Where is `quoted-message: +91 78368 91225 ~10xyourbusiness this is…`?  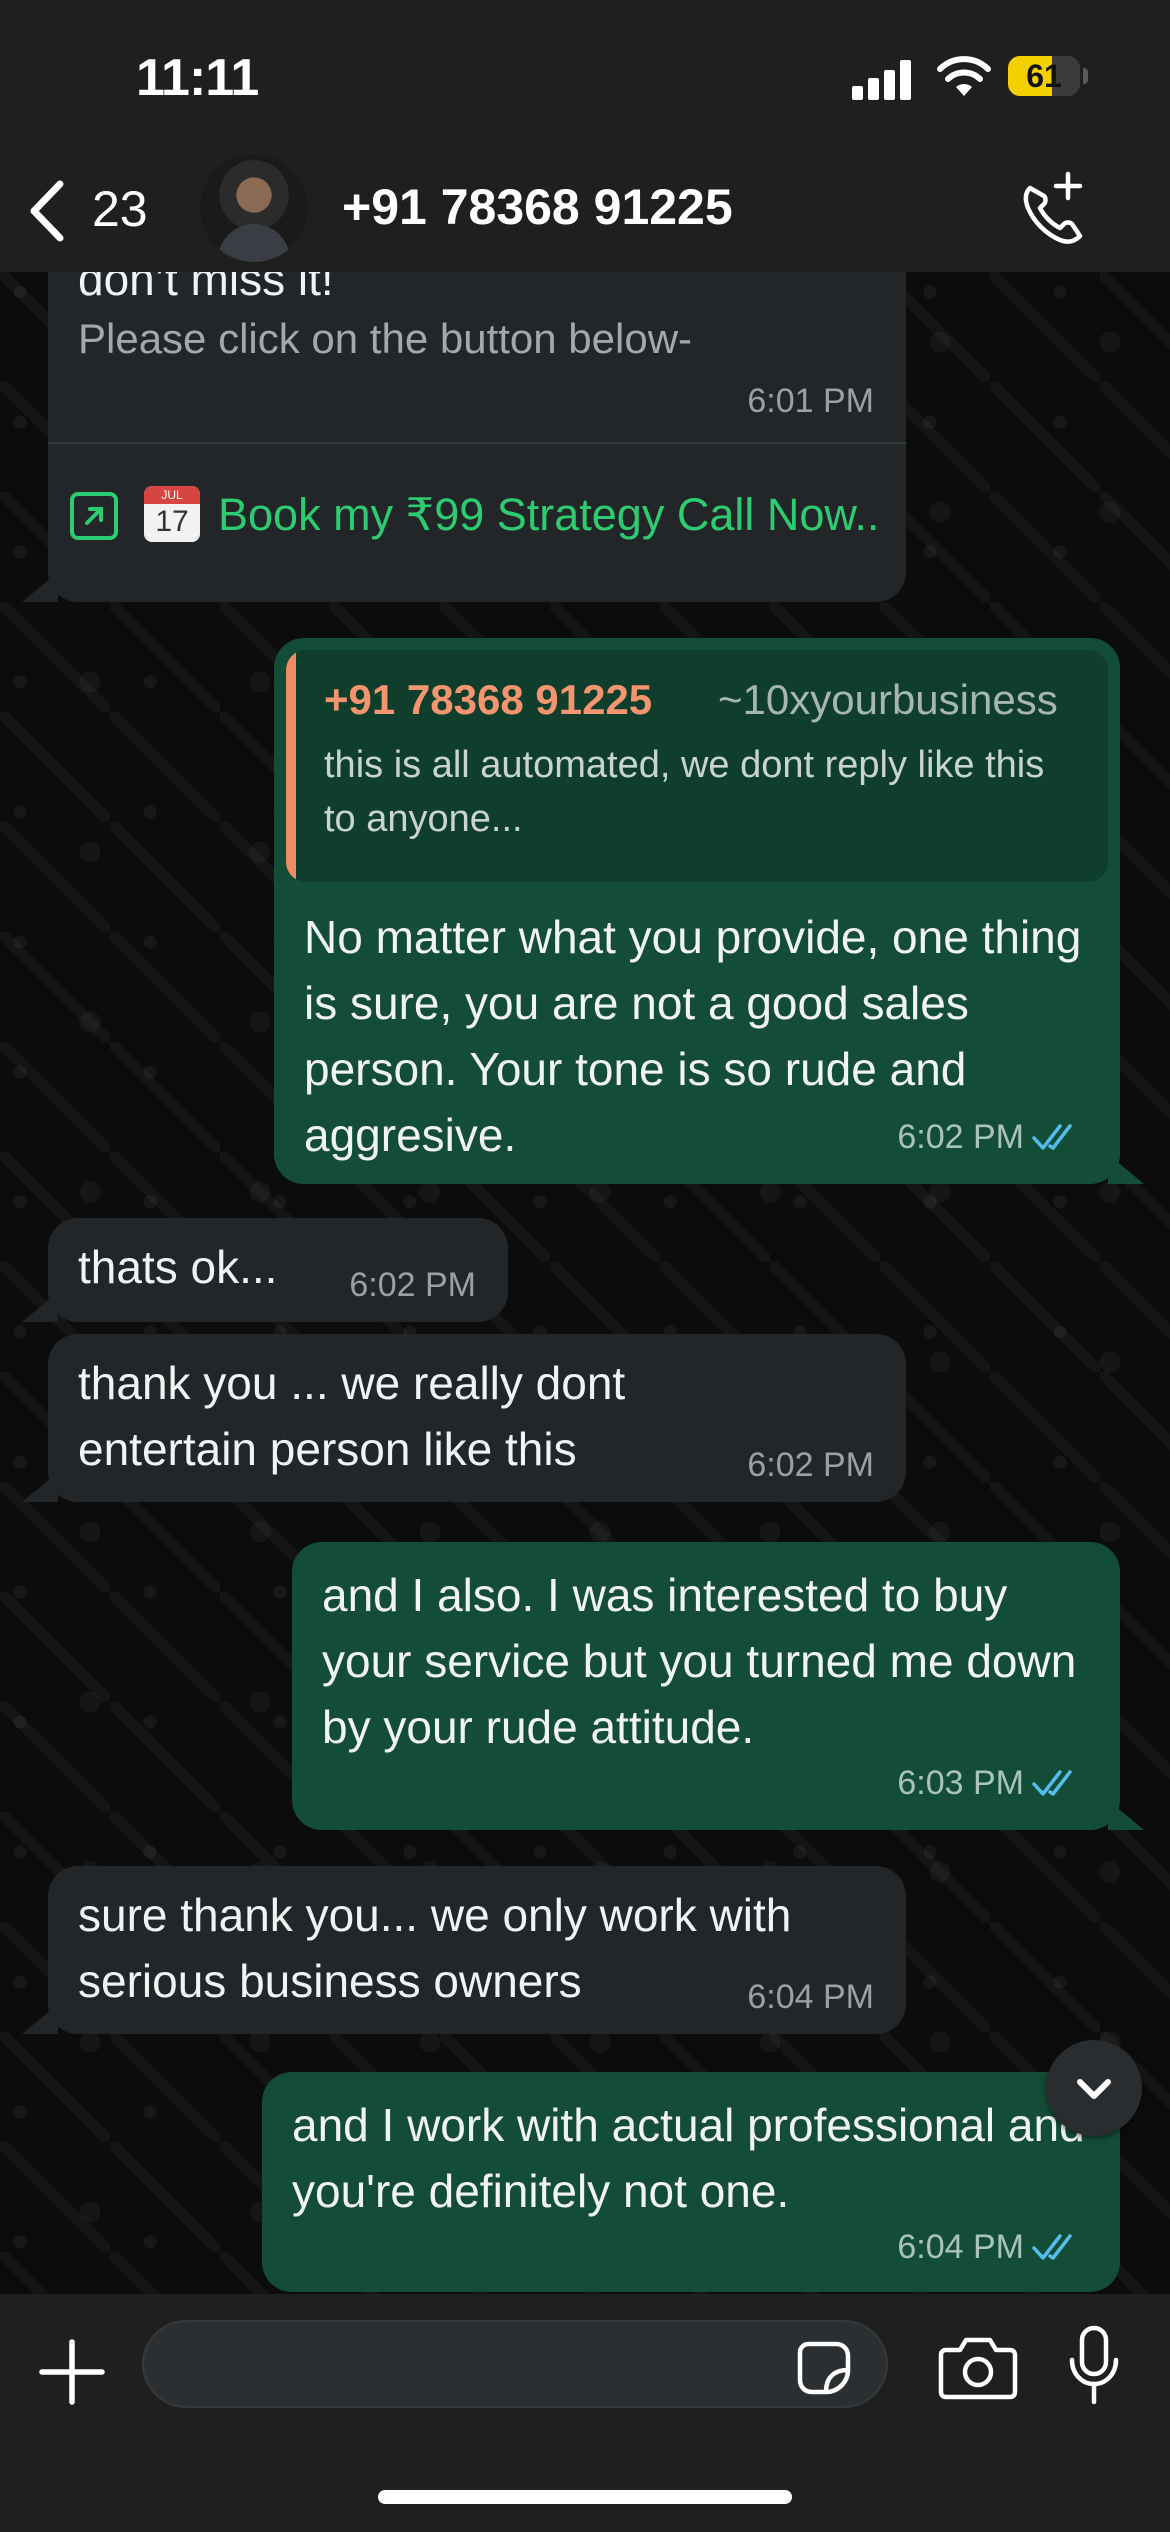
quoted-message: +91 78368 91225 ~10xyourbusiness this is… is located at coordinates (697, 766).